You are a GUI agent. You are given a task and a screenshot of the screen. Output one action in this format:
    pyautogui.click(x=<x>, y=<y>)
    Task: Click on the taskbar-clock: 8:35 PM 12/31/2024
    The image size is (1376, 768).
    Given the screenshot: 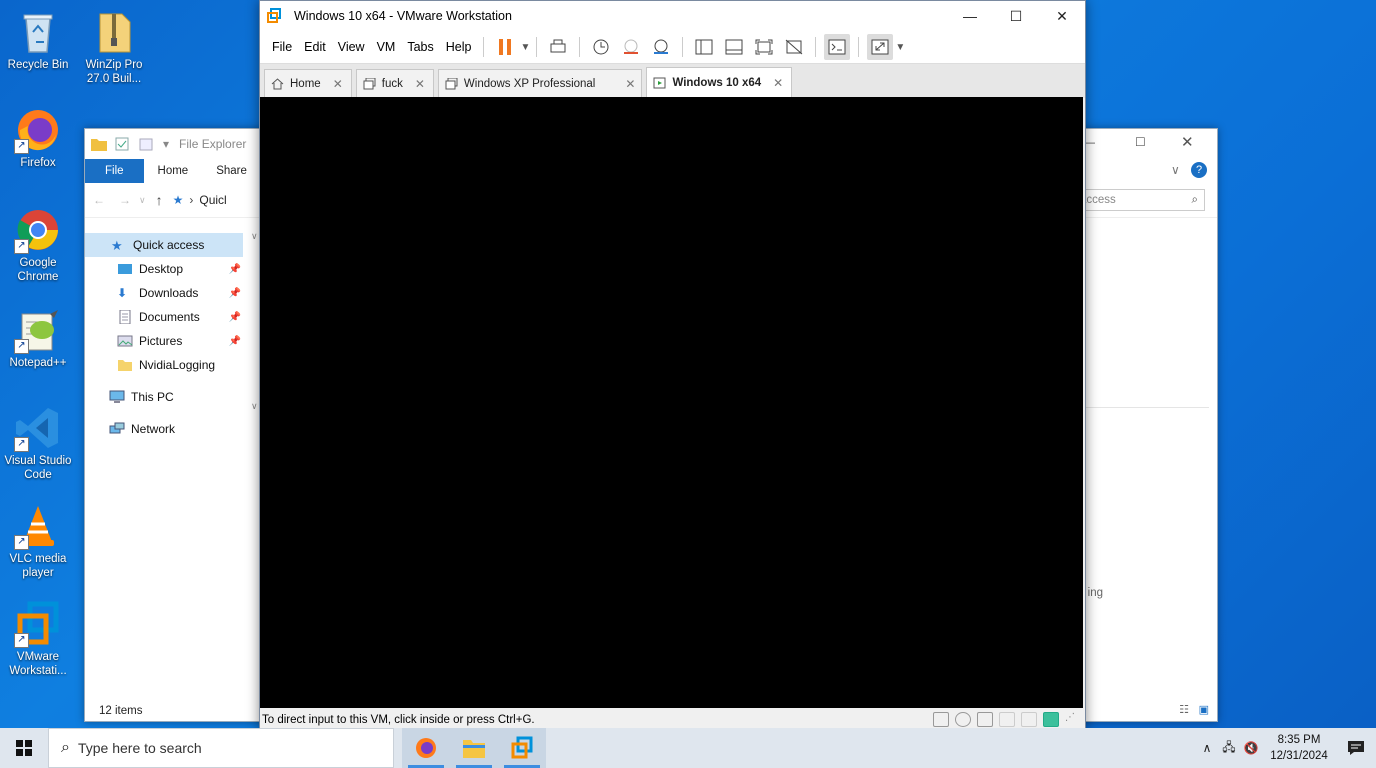 What is the action you would take?
    pyautogui.click(x=1299, y=748)
    